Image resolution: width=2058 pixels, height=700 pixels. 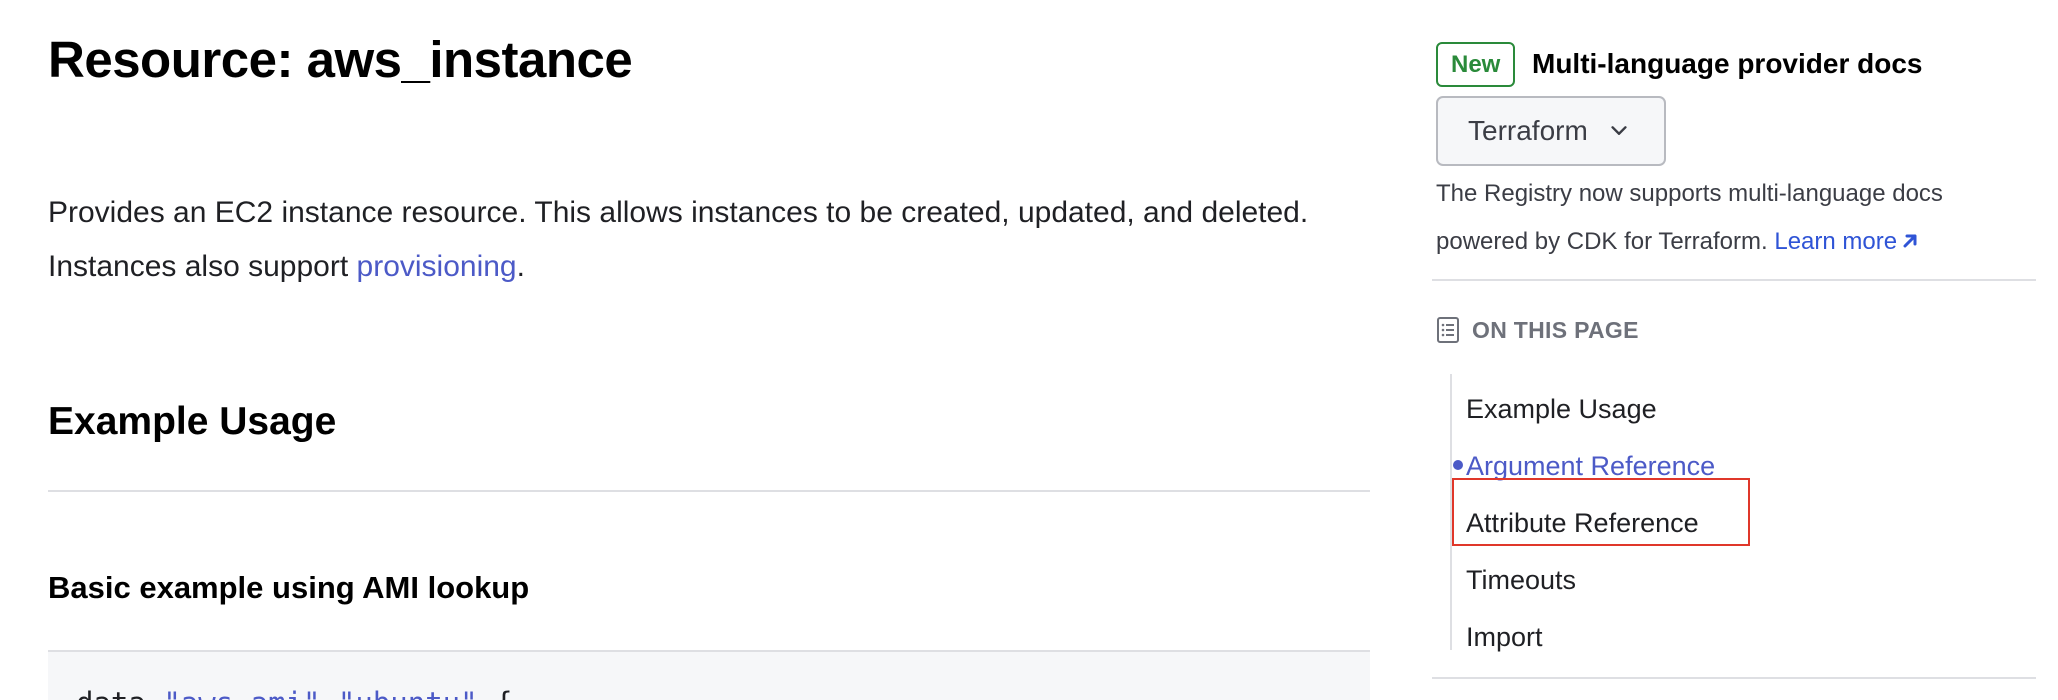 What do you see at coordinates (1521, 580) in the screenshot?
I see `toc-item-timeouts: Timeouts` at bounding box center [1521, 580].